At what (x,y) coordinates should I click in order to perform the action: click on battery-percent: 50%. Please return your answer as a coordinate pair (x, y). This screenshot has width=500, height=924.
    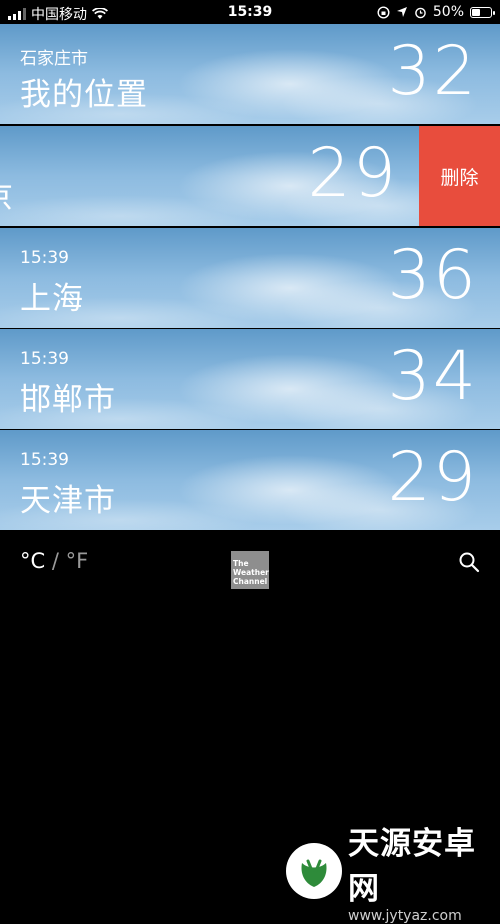
    Looking at the image, I should click on (448, 12).